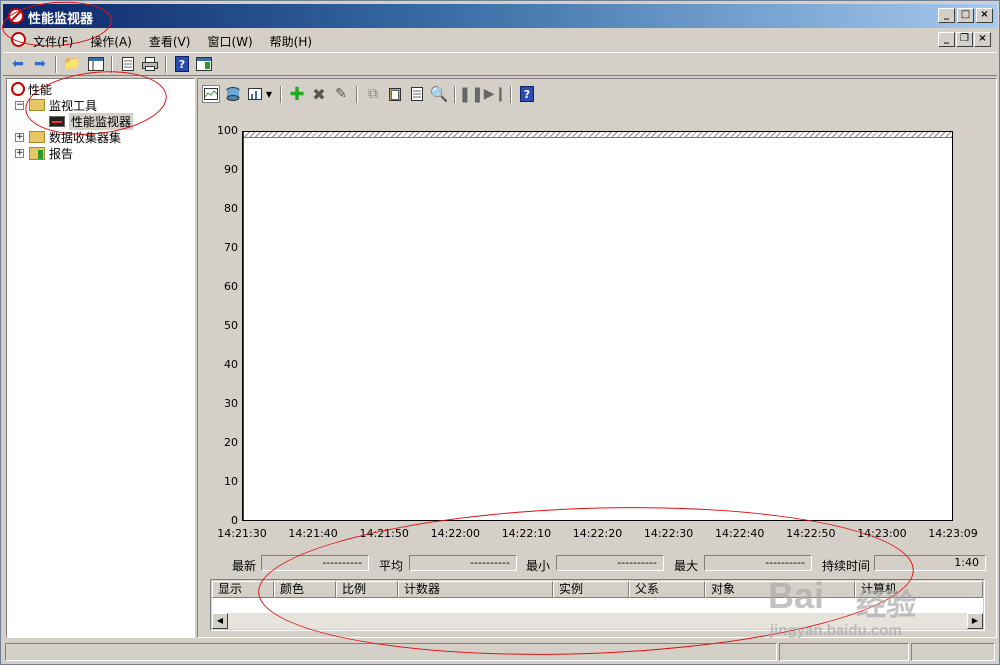 The image size is (1000, 665). I want to click on delete-counter-icon: ✖, so click(319, 94).